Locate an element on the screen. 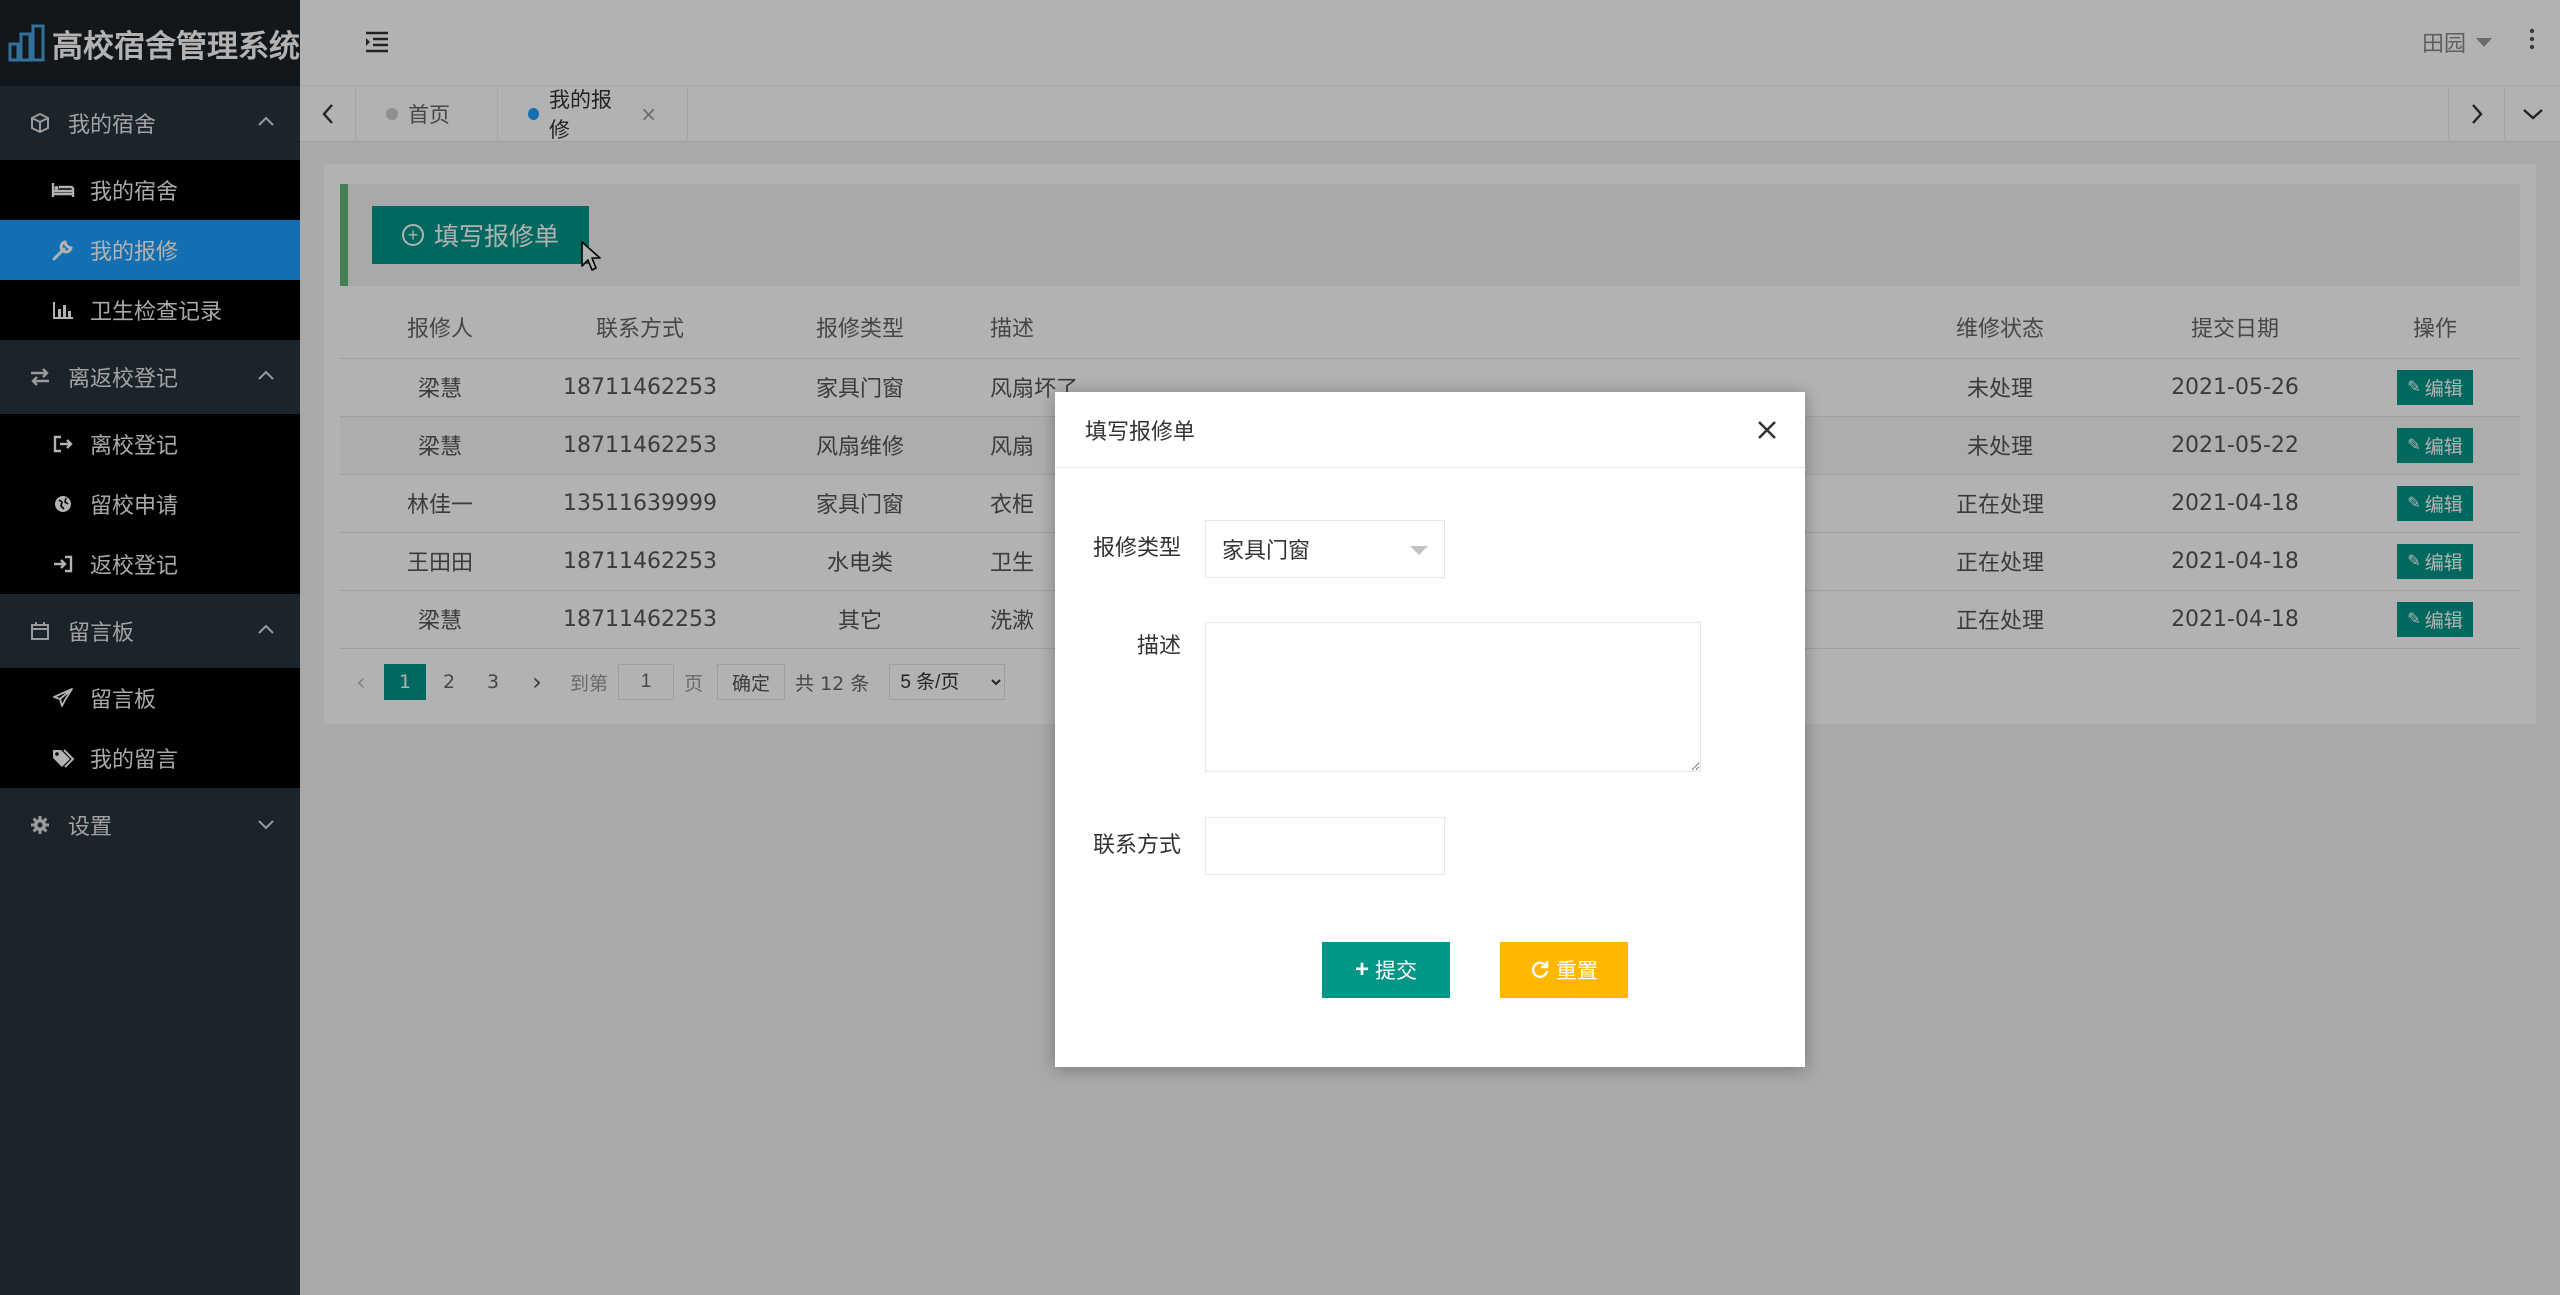  description-label: 描述 is located at coordinates (1158, 646).